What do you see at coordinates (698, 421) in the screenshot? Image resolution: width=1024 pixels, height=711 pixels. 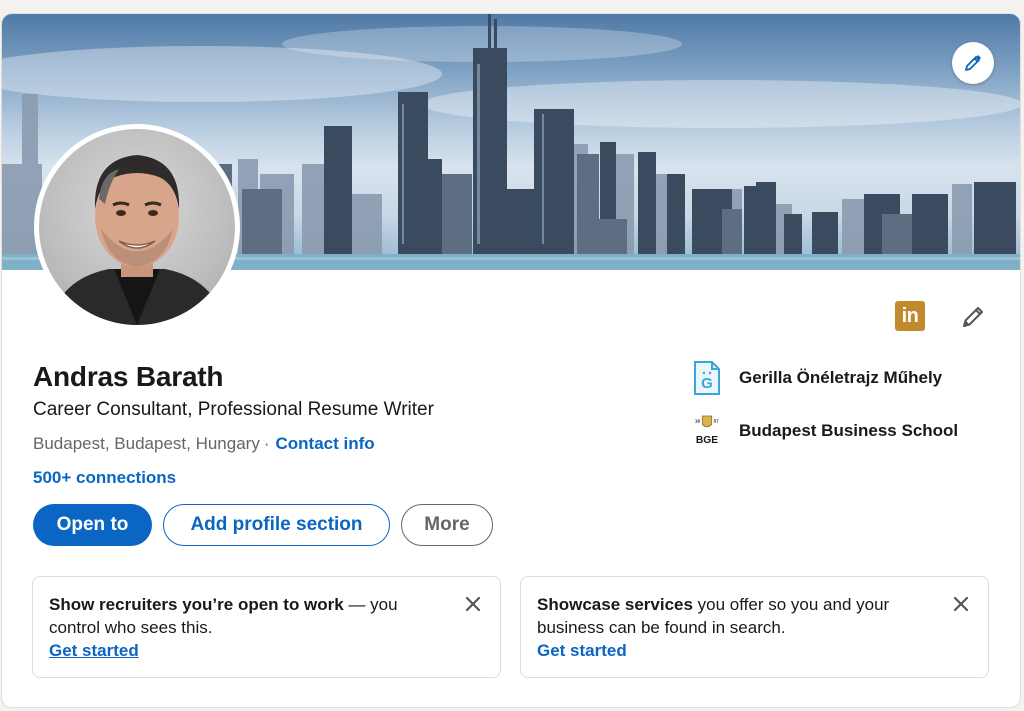 I see `logo-year-left: 18` at bounding box center [698, 421].